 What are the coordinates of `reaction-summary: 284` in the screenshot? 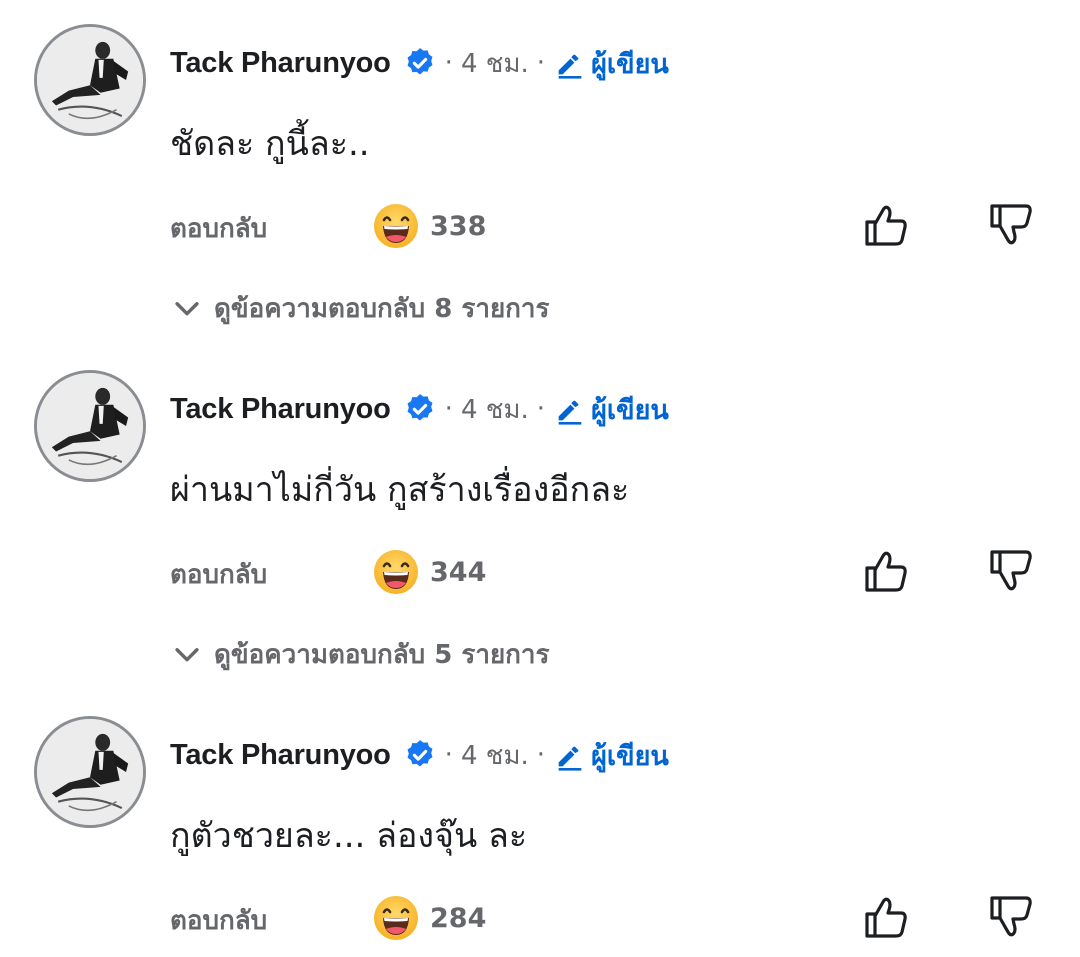 It's located at (429, 918).